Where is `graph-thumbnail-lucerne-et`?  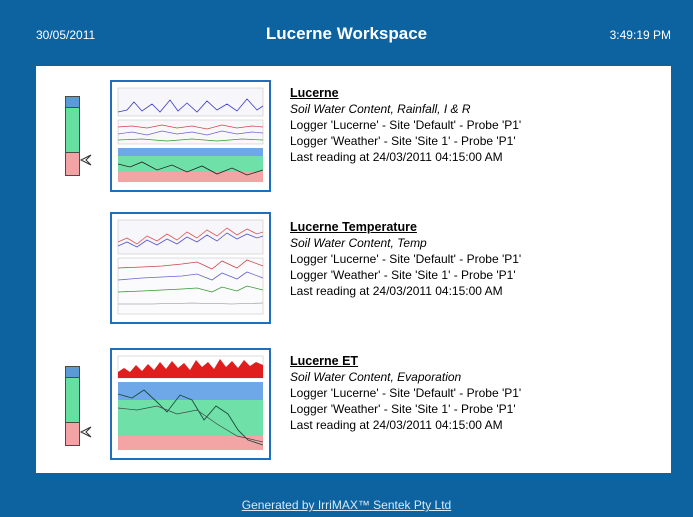
graph-thumbnail-lucerne-et is located at coordinates (190, 404).